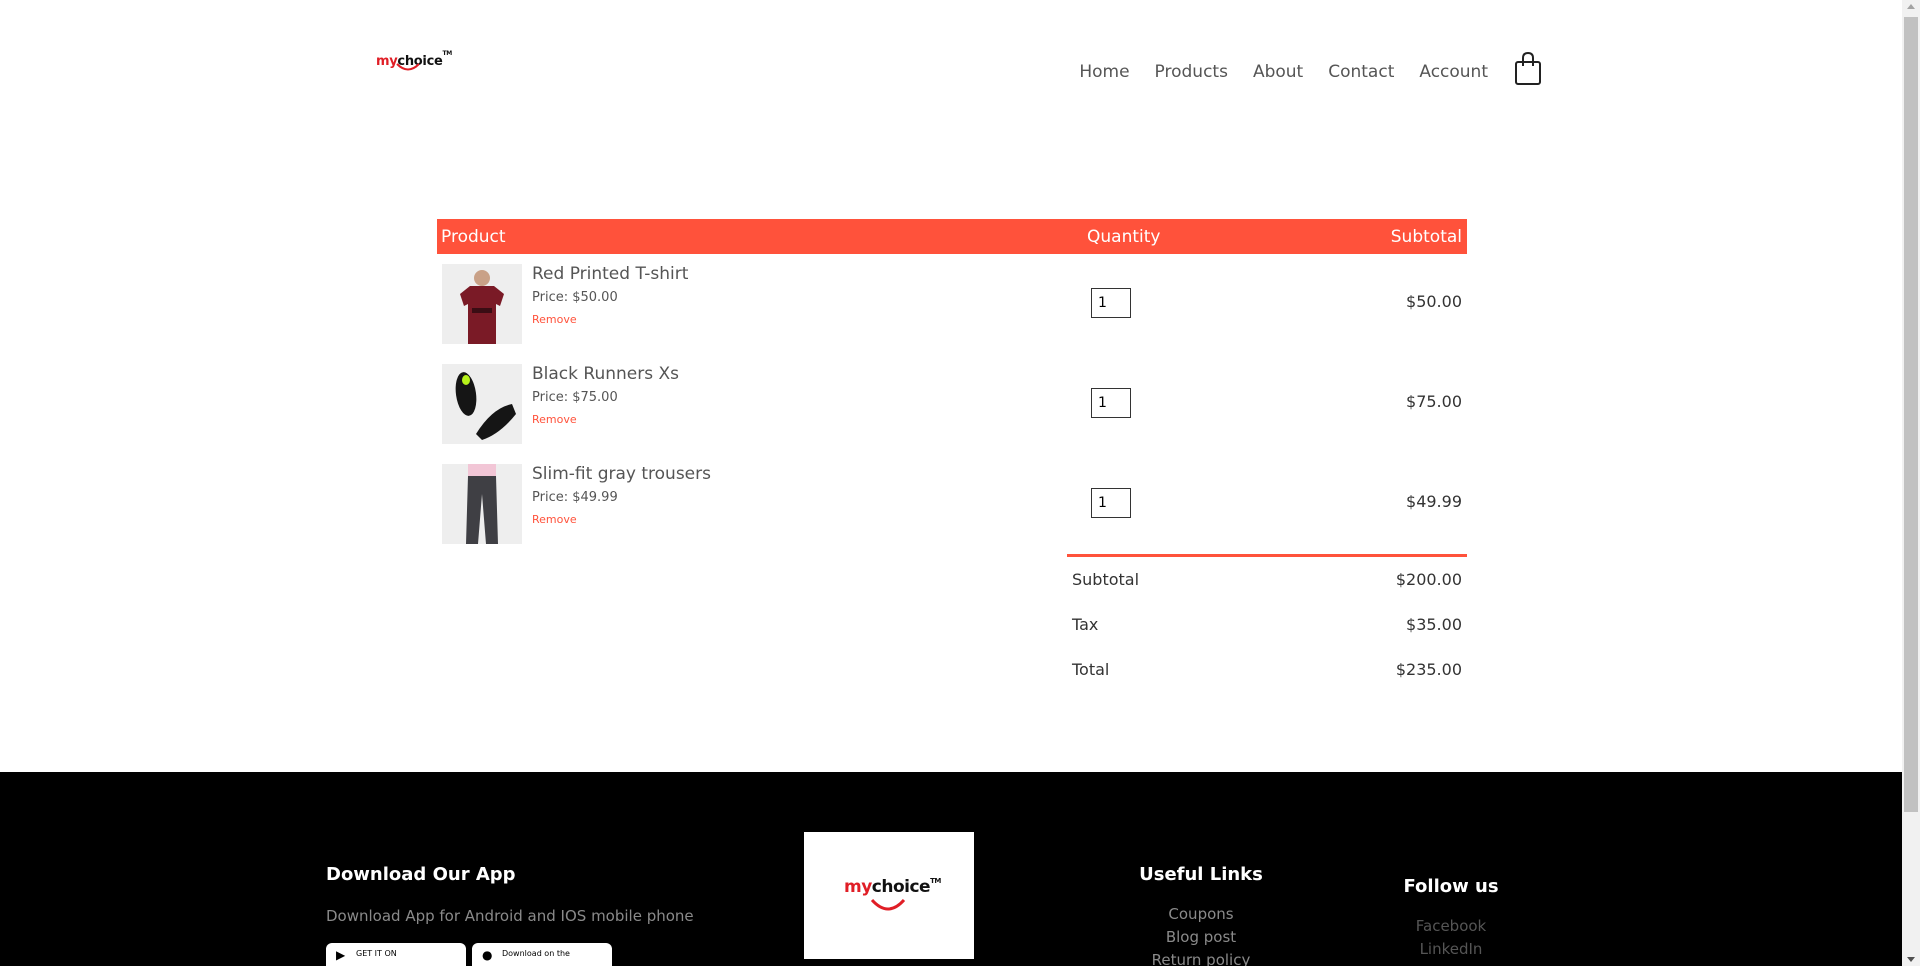 This screenshot has height=966, width=1920. What do you see at coordinates (621, 474) in the screenshot?
I see `product-name: Slim-fit gray trousers` at bounding box center [621, 474].